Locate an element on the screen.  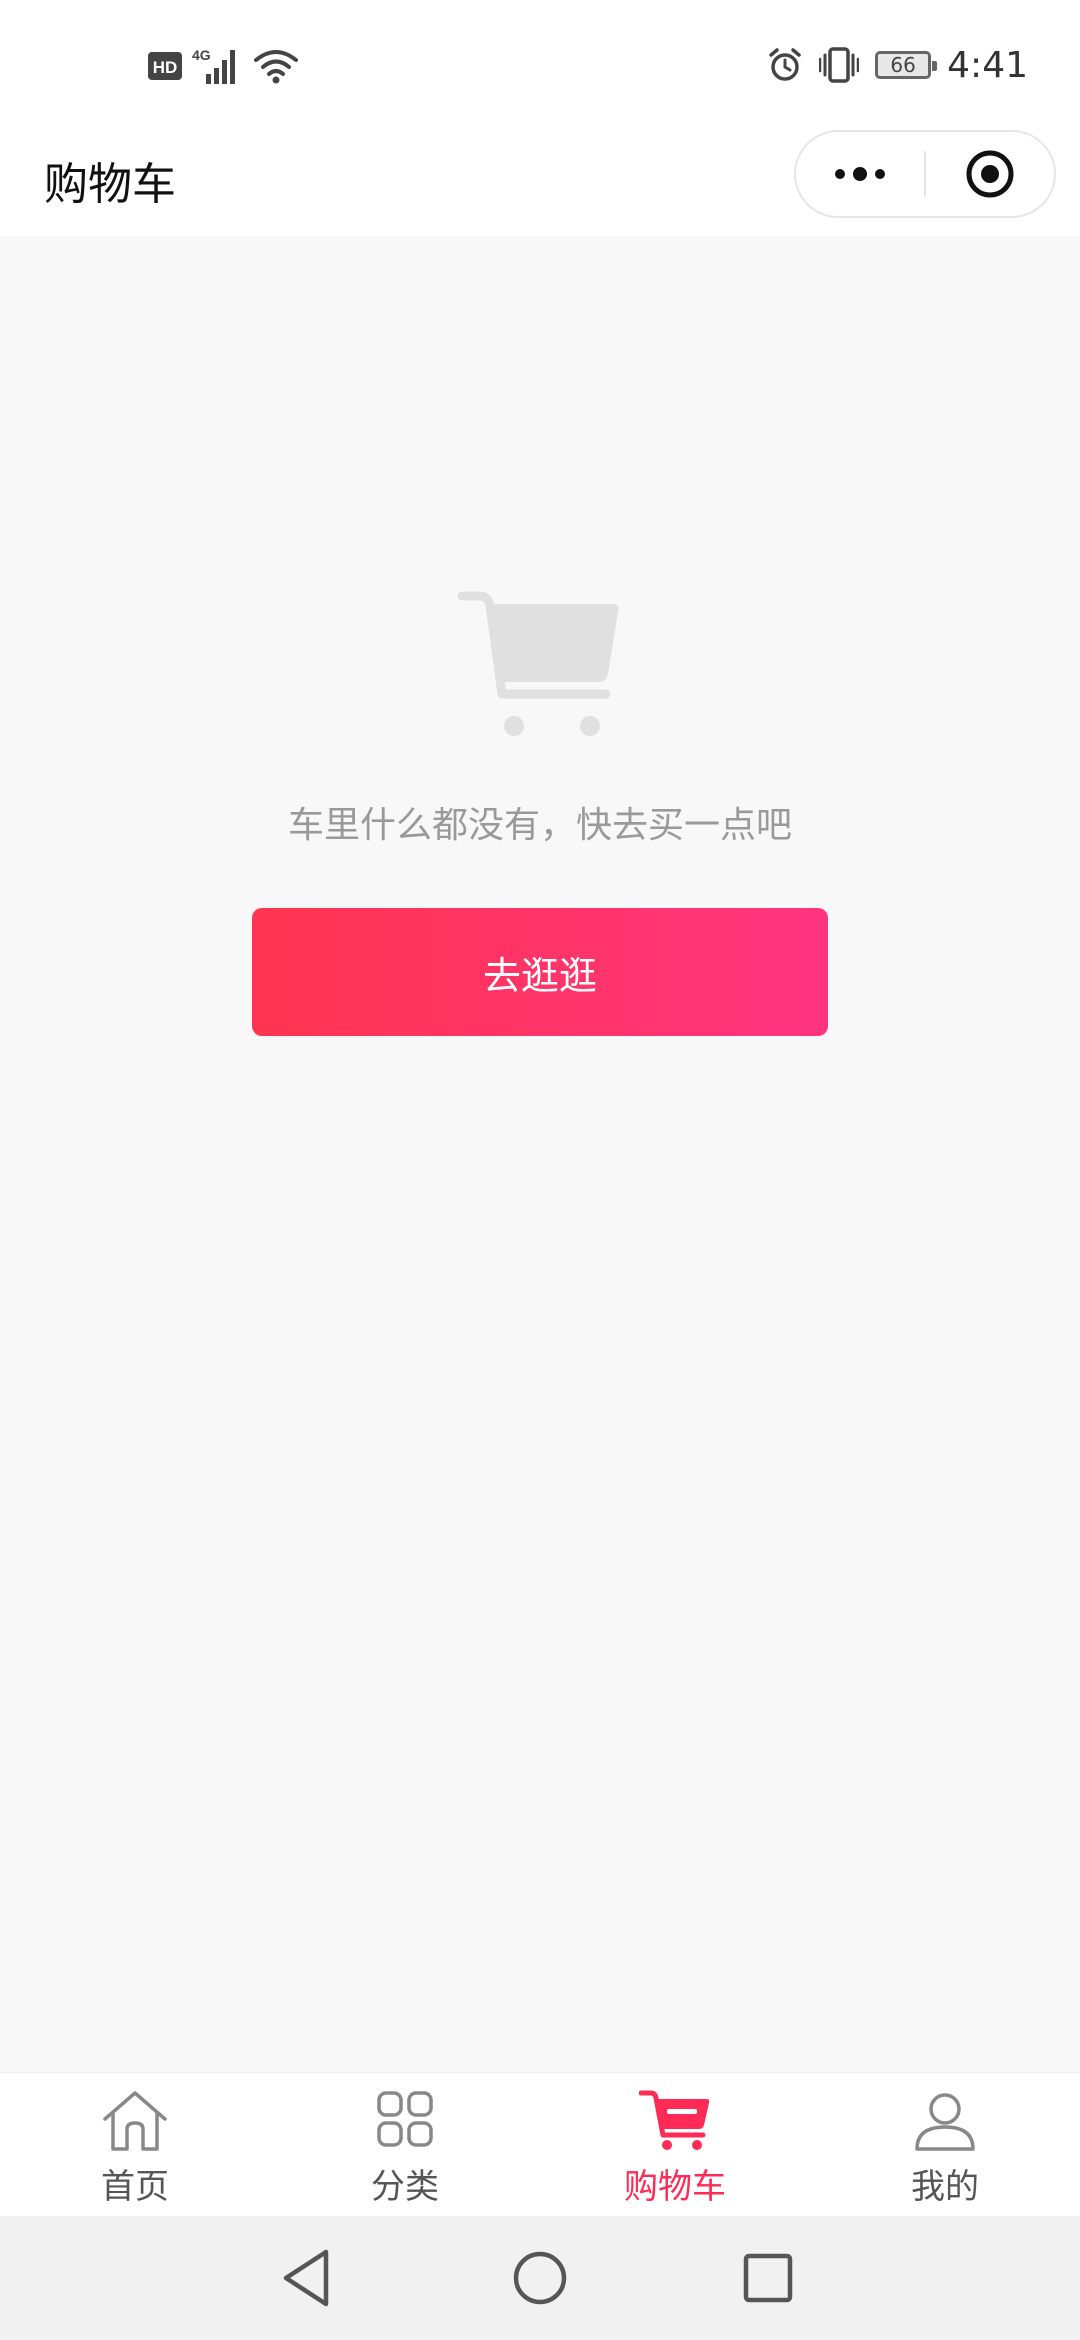
tab-label: 购物车 is located at coordinates (675, 2187).